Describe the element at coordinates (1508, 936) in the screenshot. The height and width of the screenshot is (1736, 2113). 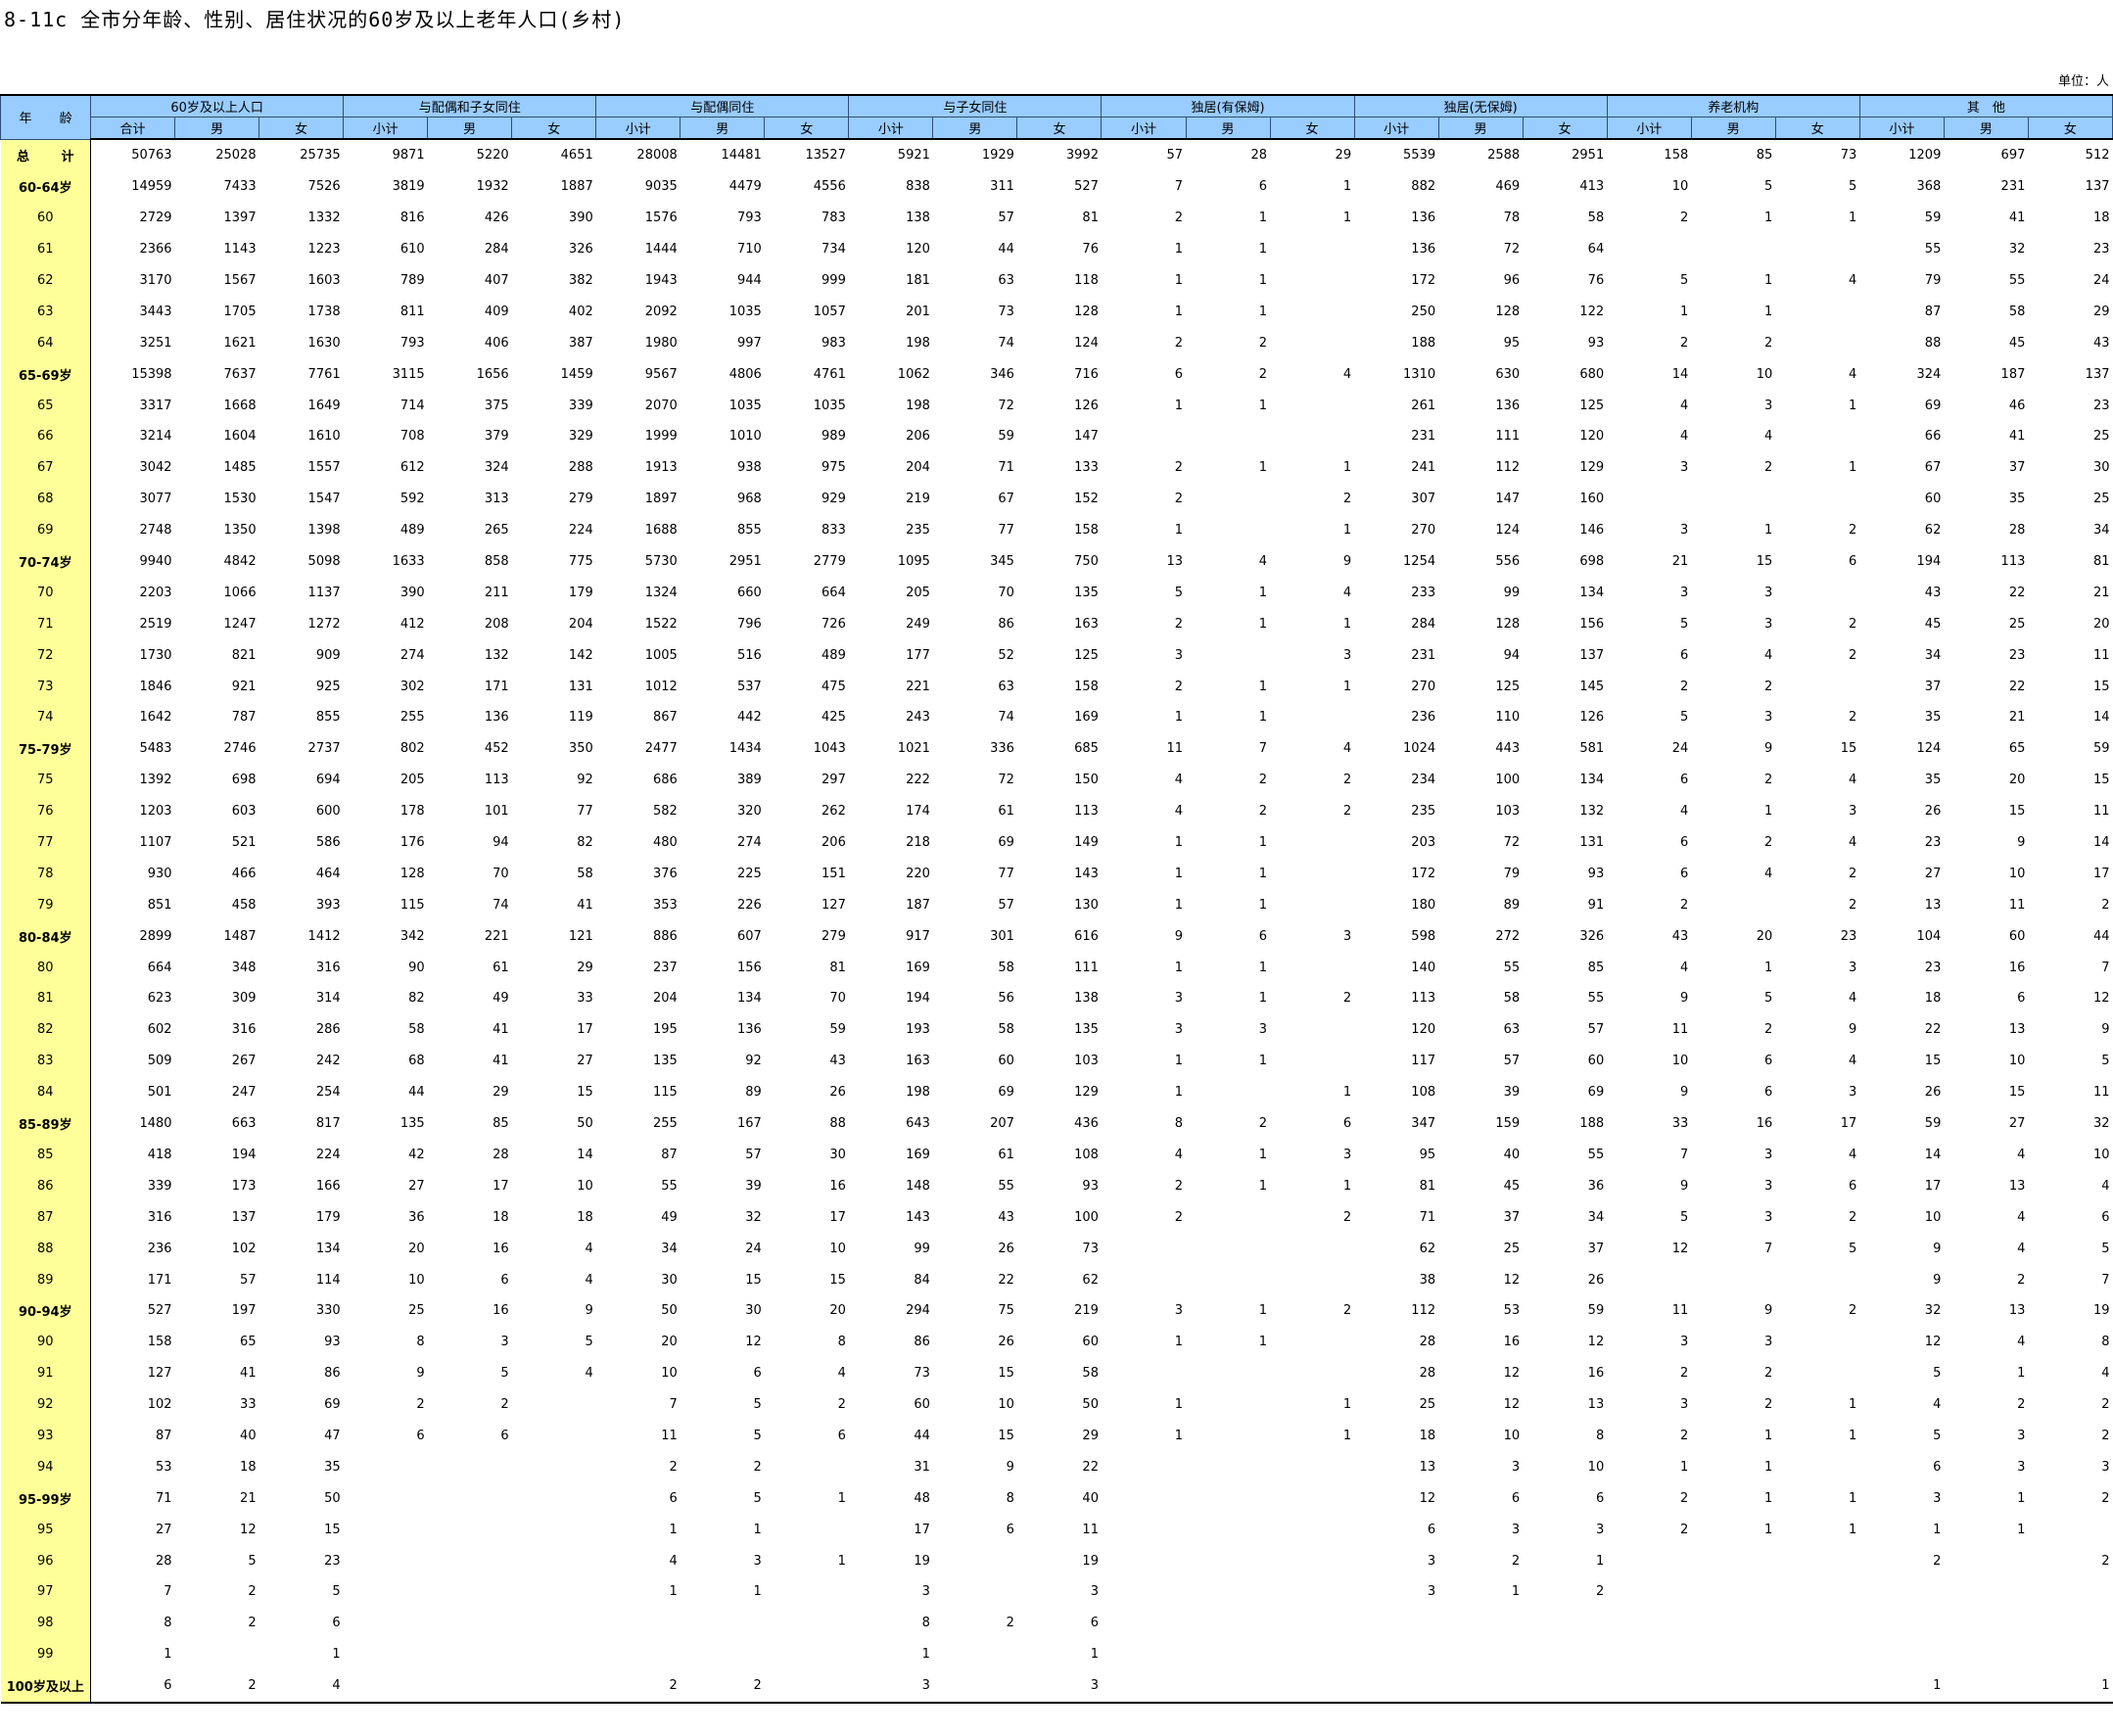
I see `value-cell: 272` at that location.